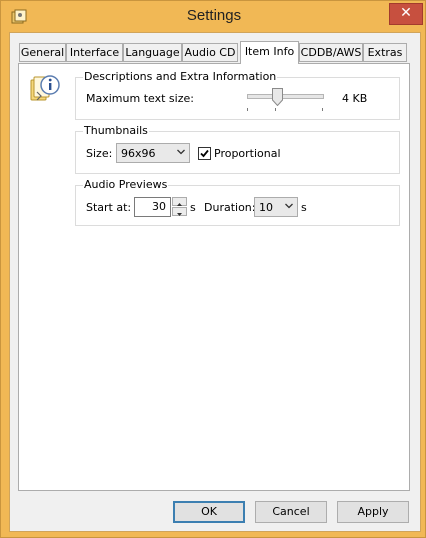 This screenshot has height=538, width=426. I want to click on info-icon, so click(45, 88).